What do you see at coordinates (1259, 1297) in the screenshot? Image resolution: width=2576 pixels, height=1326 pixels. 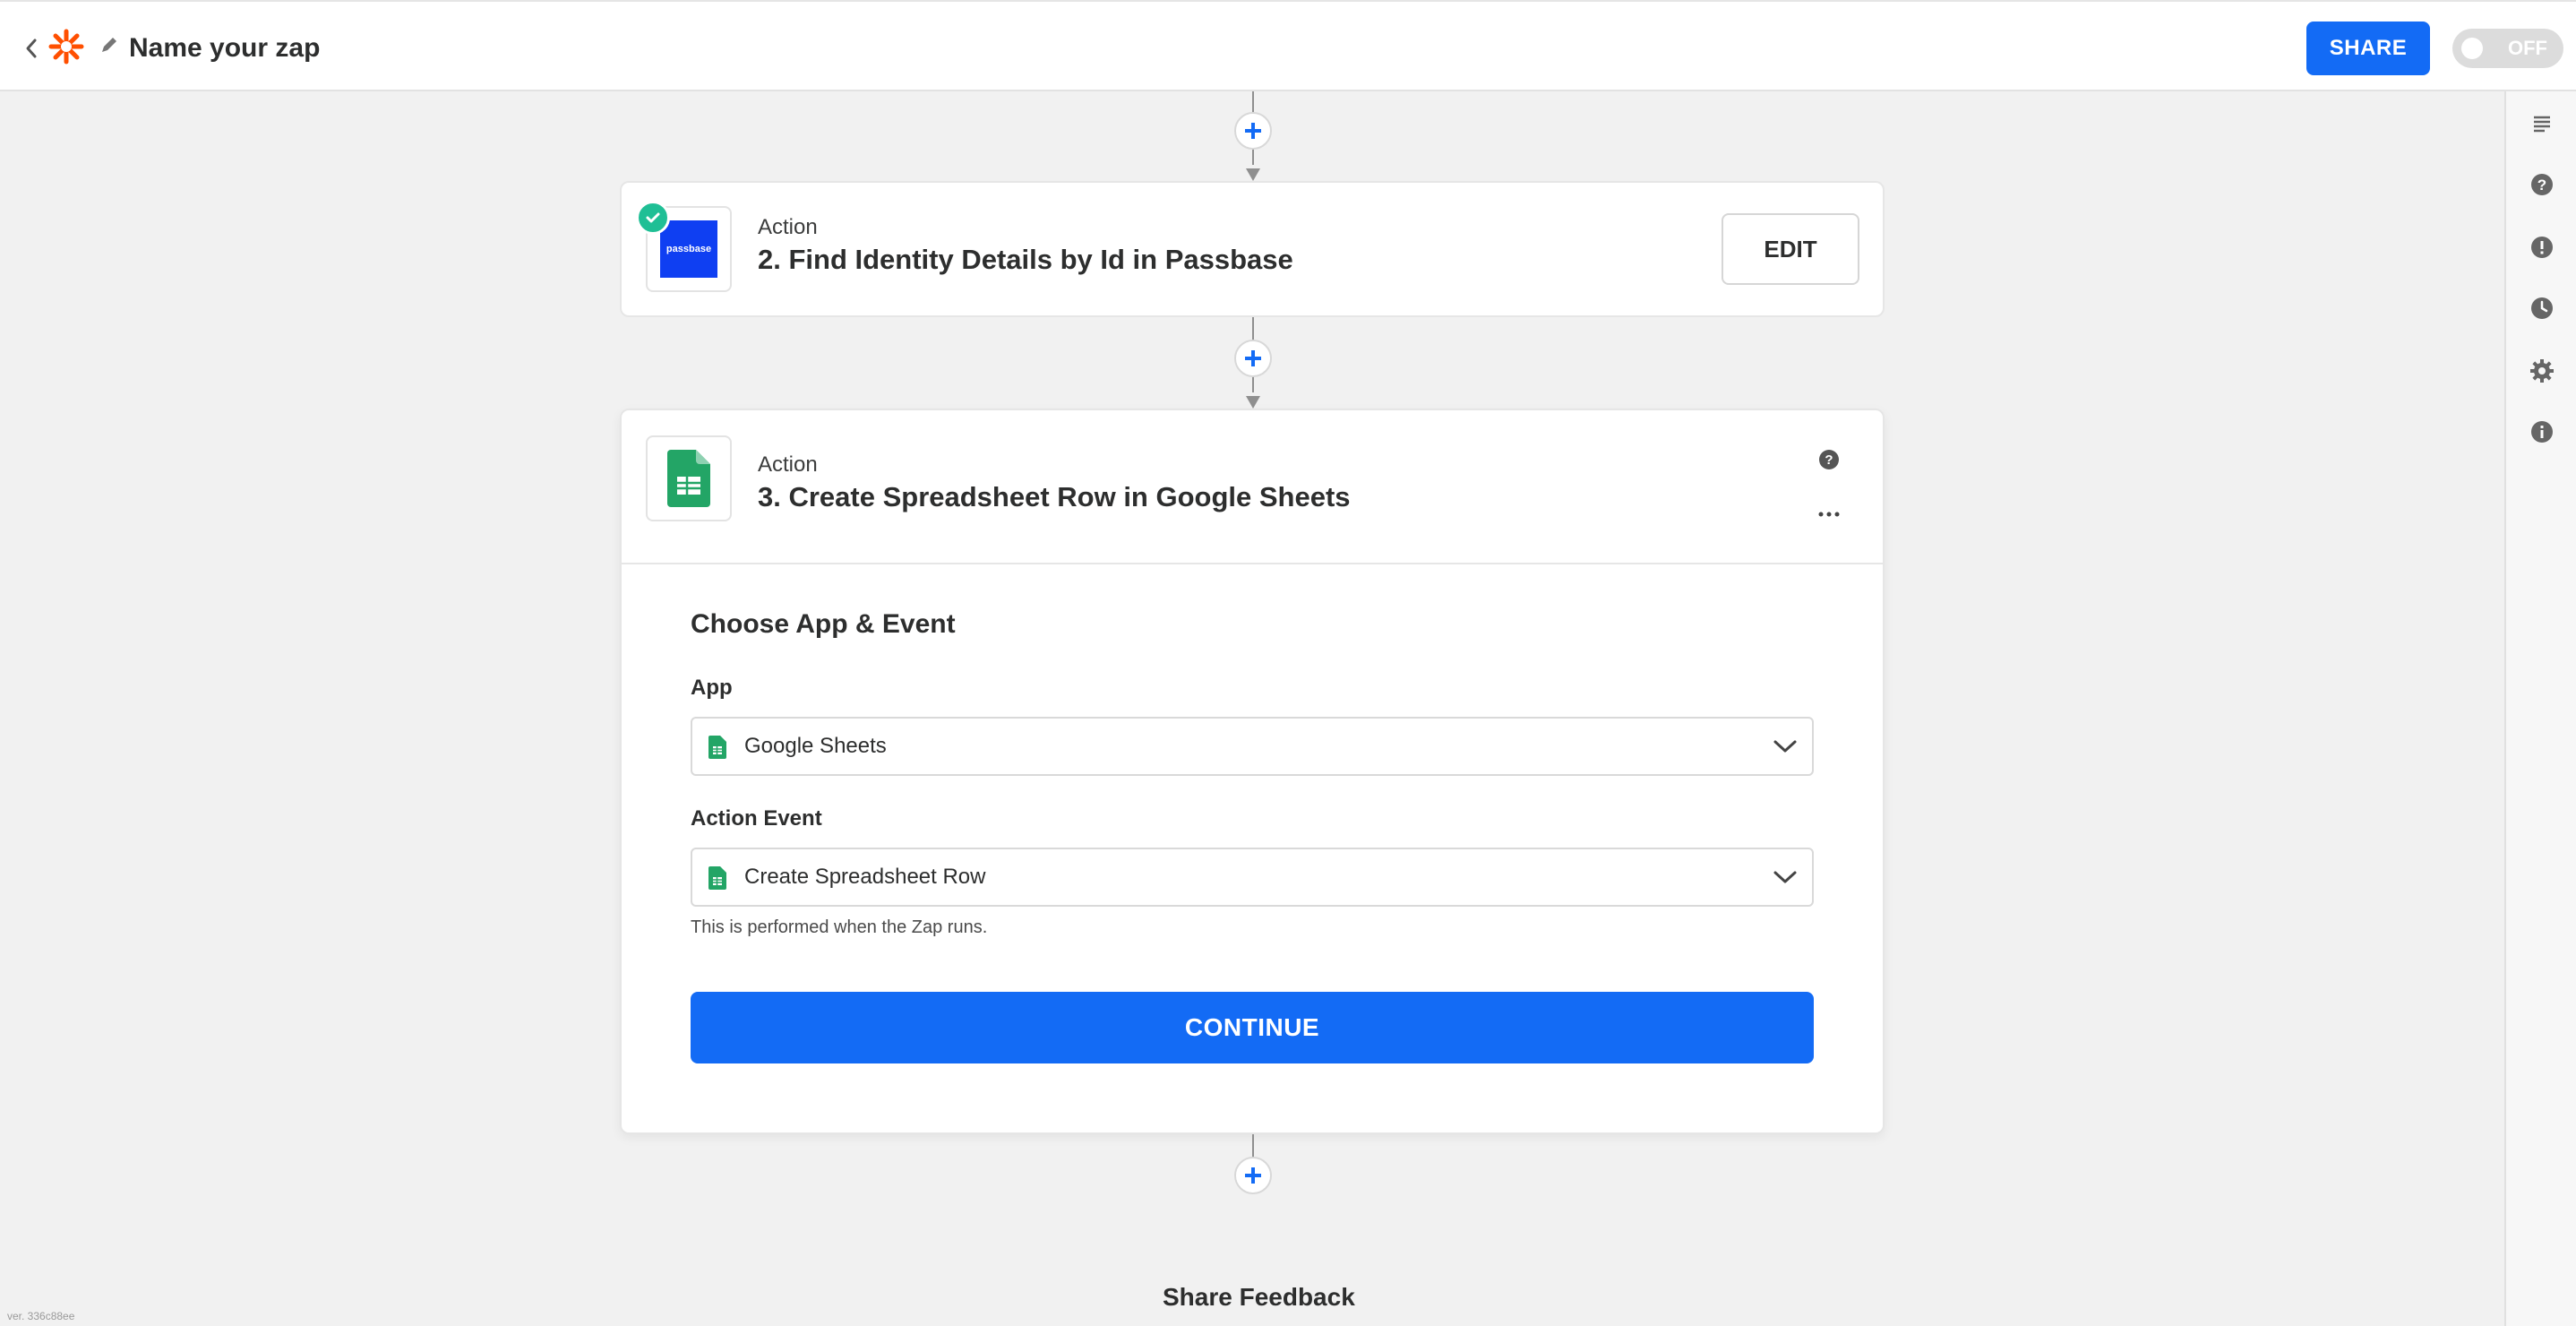 I see `share-feedback-link: Share Feedback` at bounding box center [1259, 1297].